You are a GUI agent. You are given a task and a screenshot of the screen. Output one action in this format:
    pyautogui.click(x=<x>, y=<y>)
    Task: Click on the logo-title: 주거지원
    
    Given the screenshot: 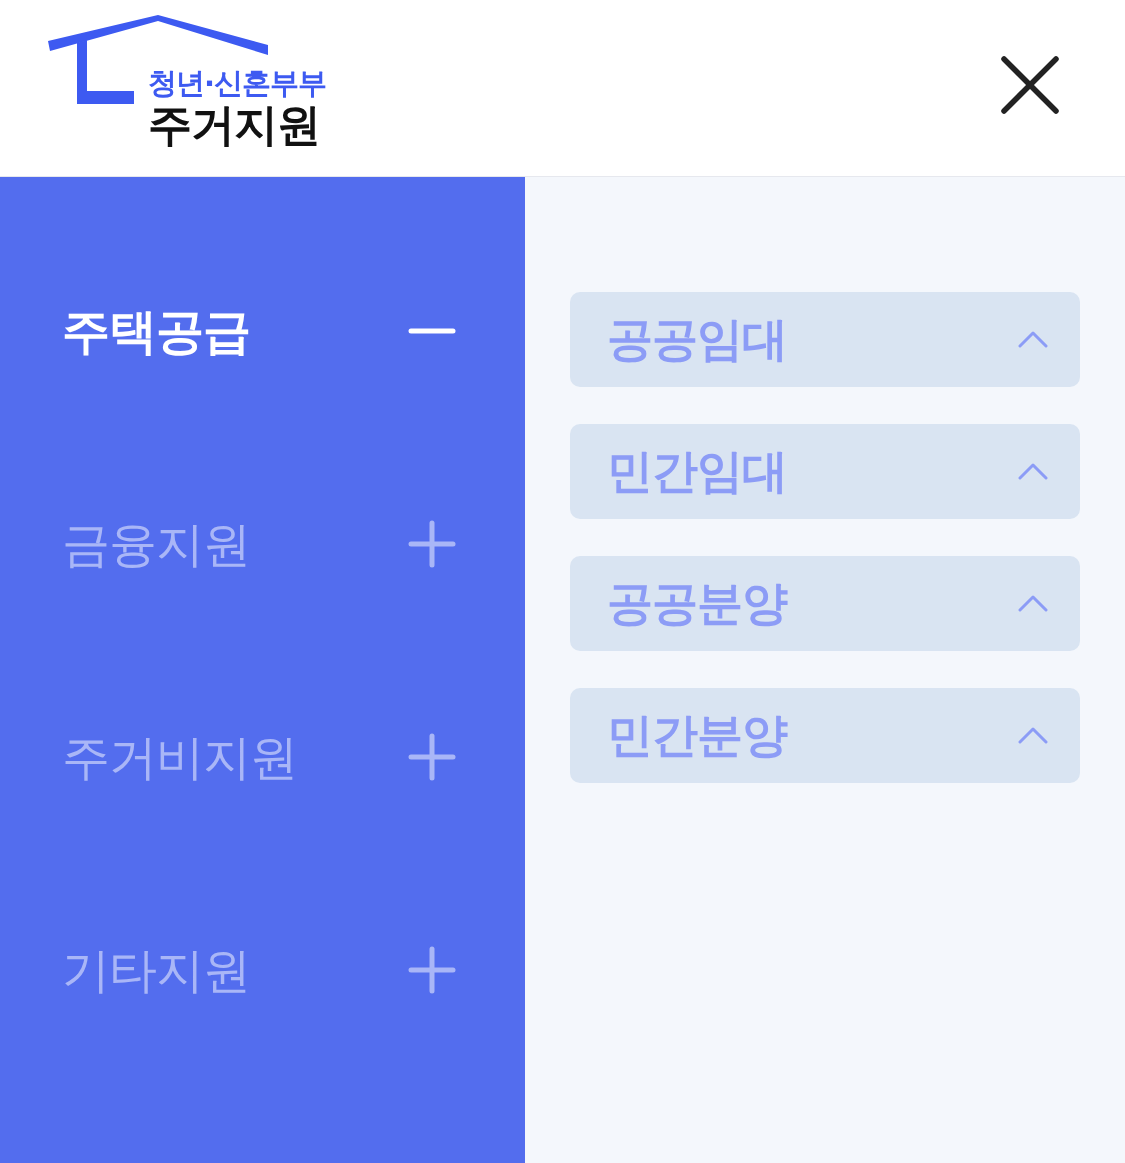 What is the action you would take?
    pyautogui.click(x=234, y=125)
    